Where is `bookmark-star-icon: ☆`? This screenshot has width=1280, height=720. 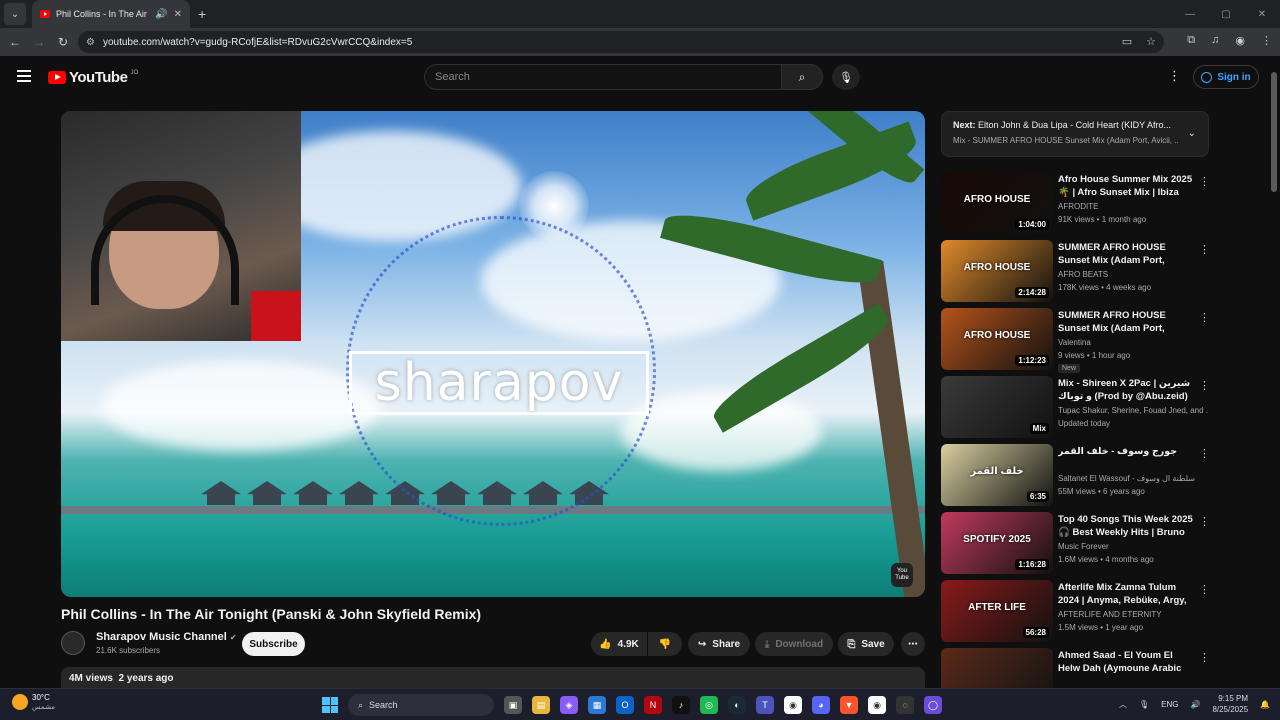 bookmark-star-icon: ☆ is located at coordinates (1151, 41).